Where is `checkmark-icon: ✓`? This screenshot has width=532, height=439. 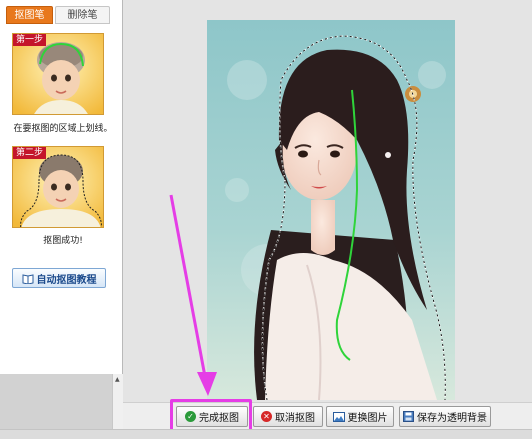 checkmark-icon: ✓ is located at coordinates (190, 416).